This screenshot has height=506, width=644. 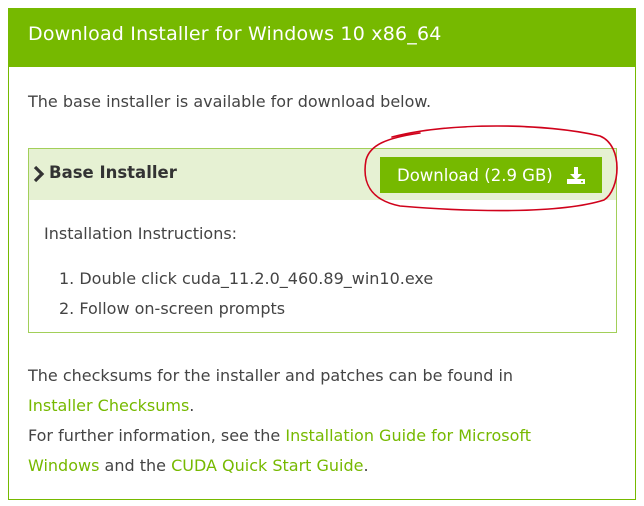 What do you see at coordinates (39, 174) in the screenshot?
I see `chevron-right-icon` at bounding box center [39, 174].